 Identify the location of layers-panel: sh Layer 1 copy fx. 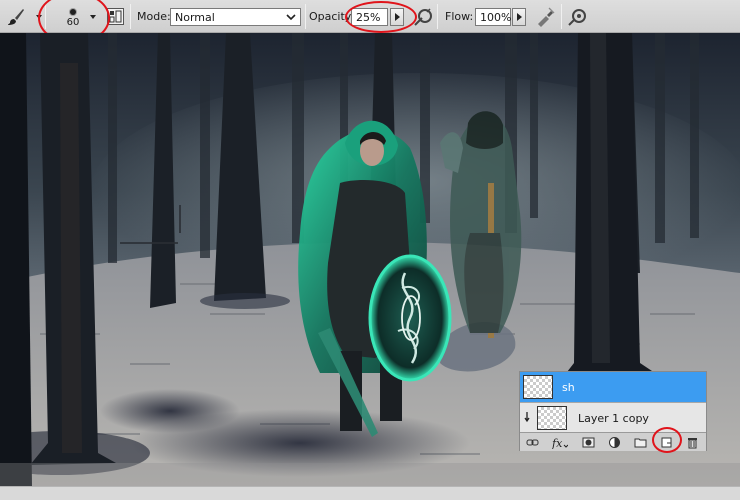
(613, 411).